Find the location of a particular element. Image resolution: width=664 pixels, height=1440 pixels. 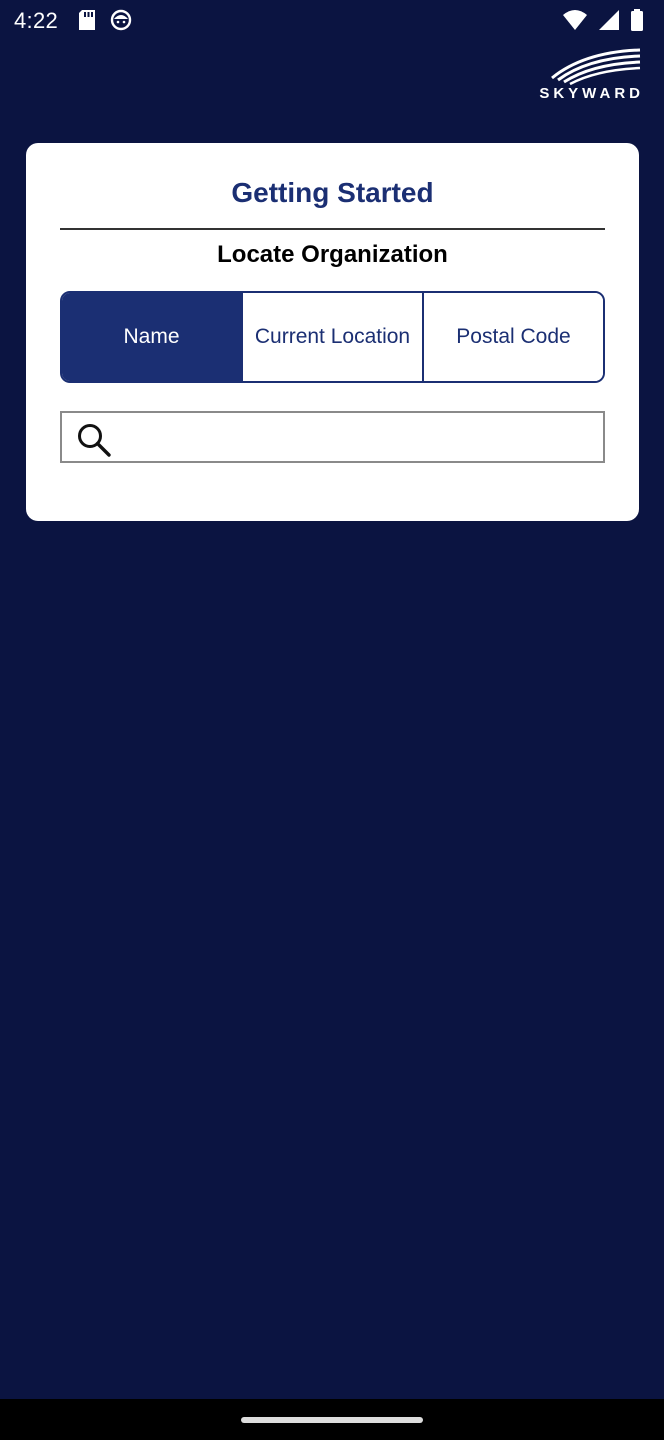

skyward-logo: SKYWARD is located at coordinates (591, 75).